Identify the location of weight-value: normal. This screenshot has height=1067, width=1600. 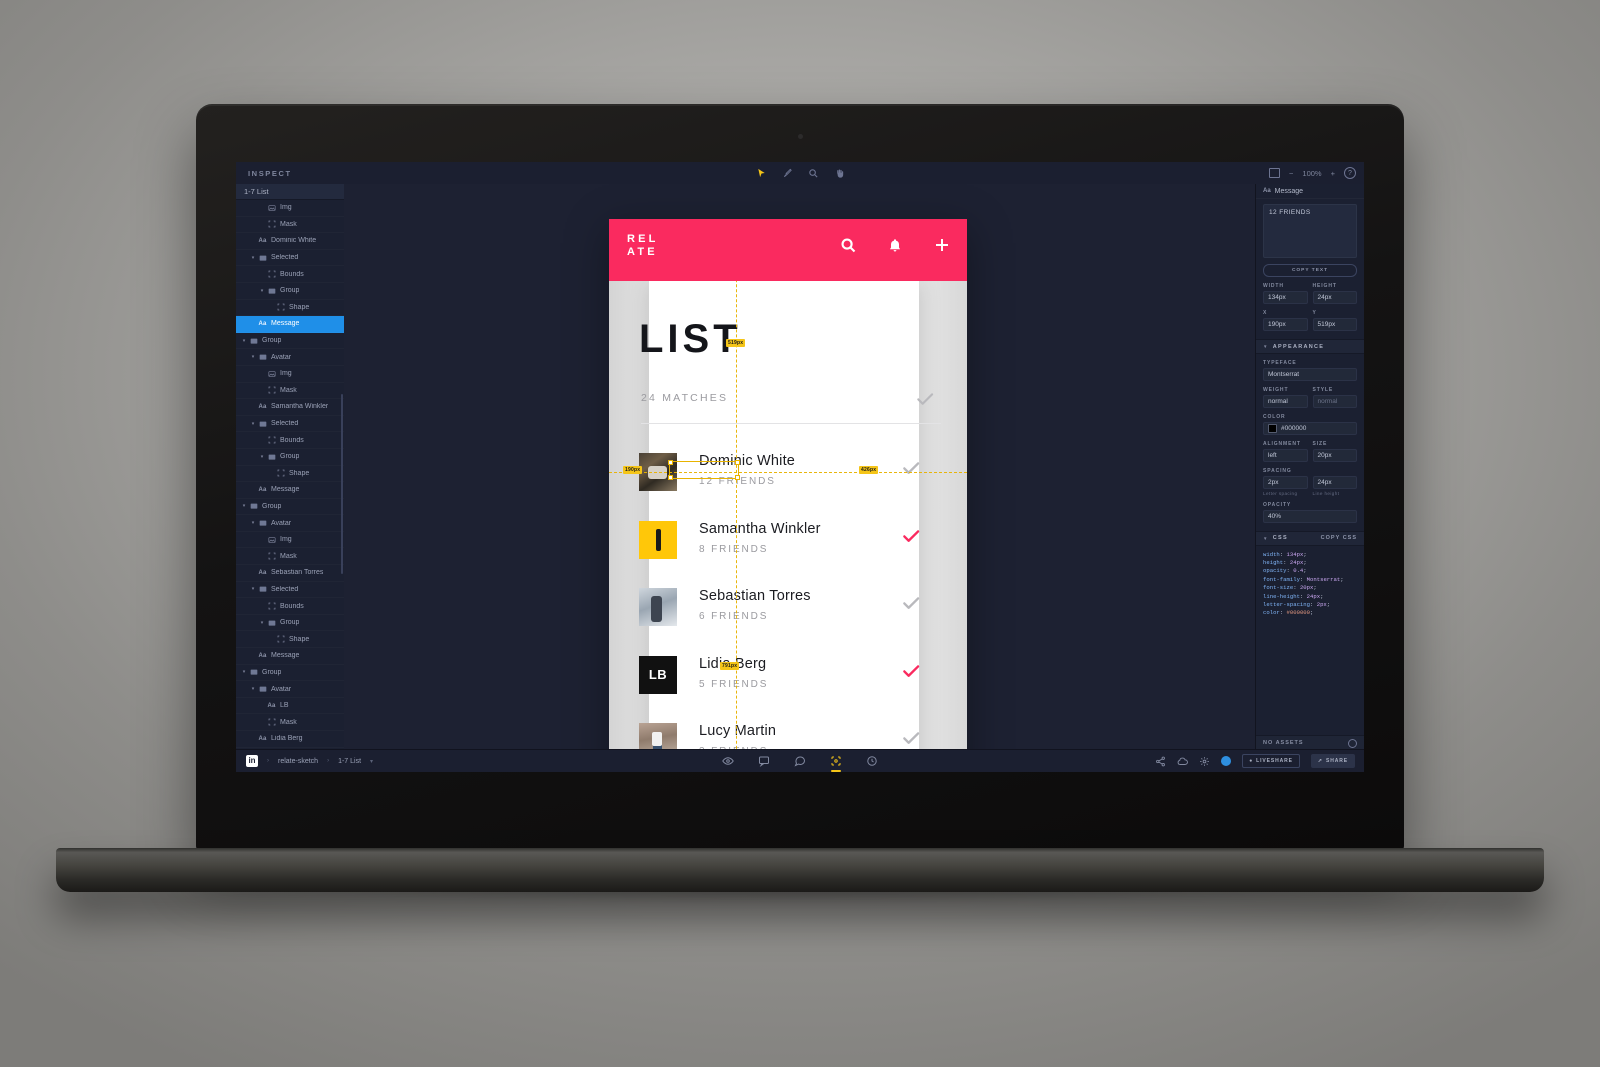
(1285, 401).